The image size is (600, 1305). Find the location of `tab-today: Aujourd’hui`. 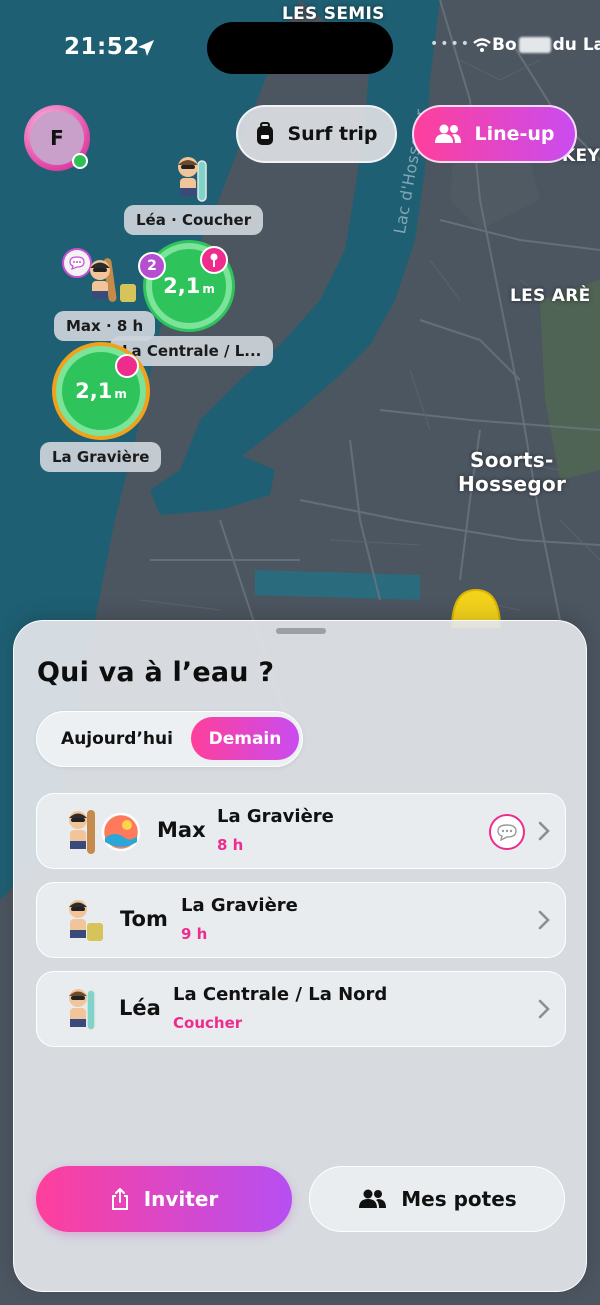

tab-today: Aujourd’hui is located at coordinates (117, 739).